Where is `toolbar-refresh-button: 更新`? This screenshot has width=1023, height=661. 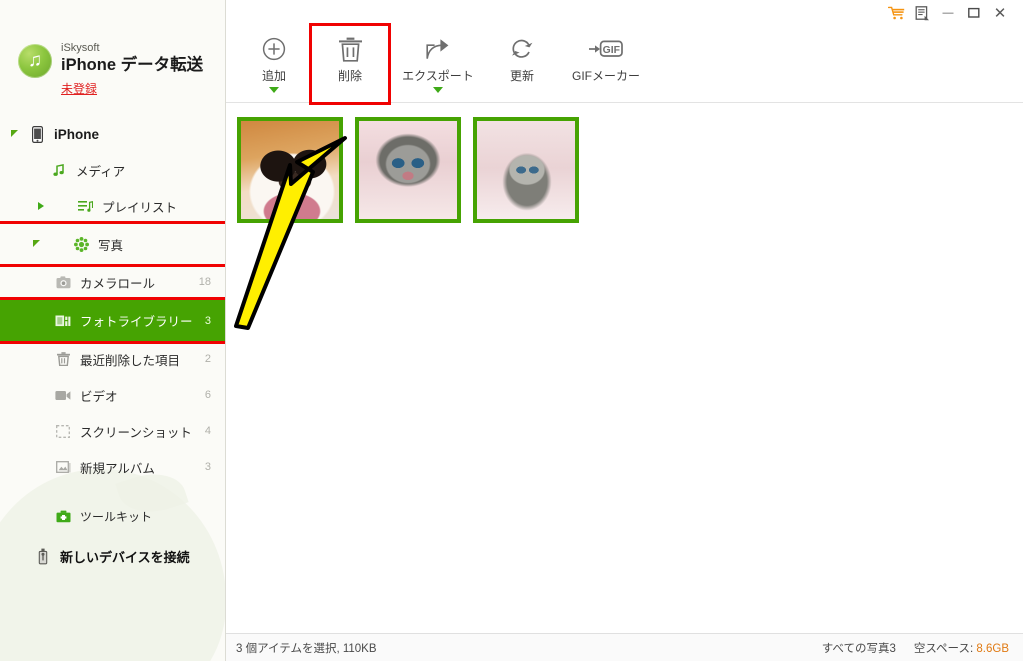
toolbar-refresh-button: 更新 is located at coordinates (522, 64).